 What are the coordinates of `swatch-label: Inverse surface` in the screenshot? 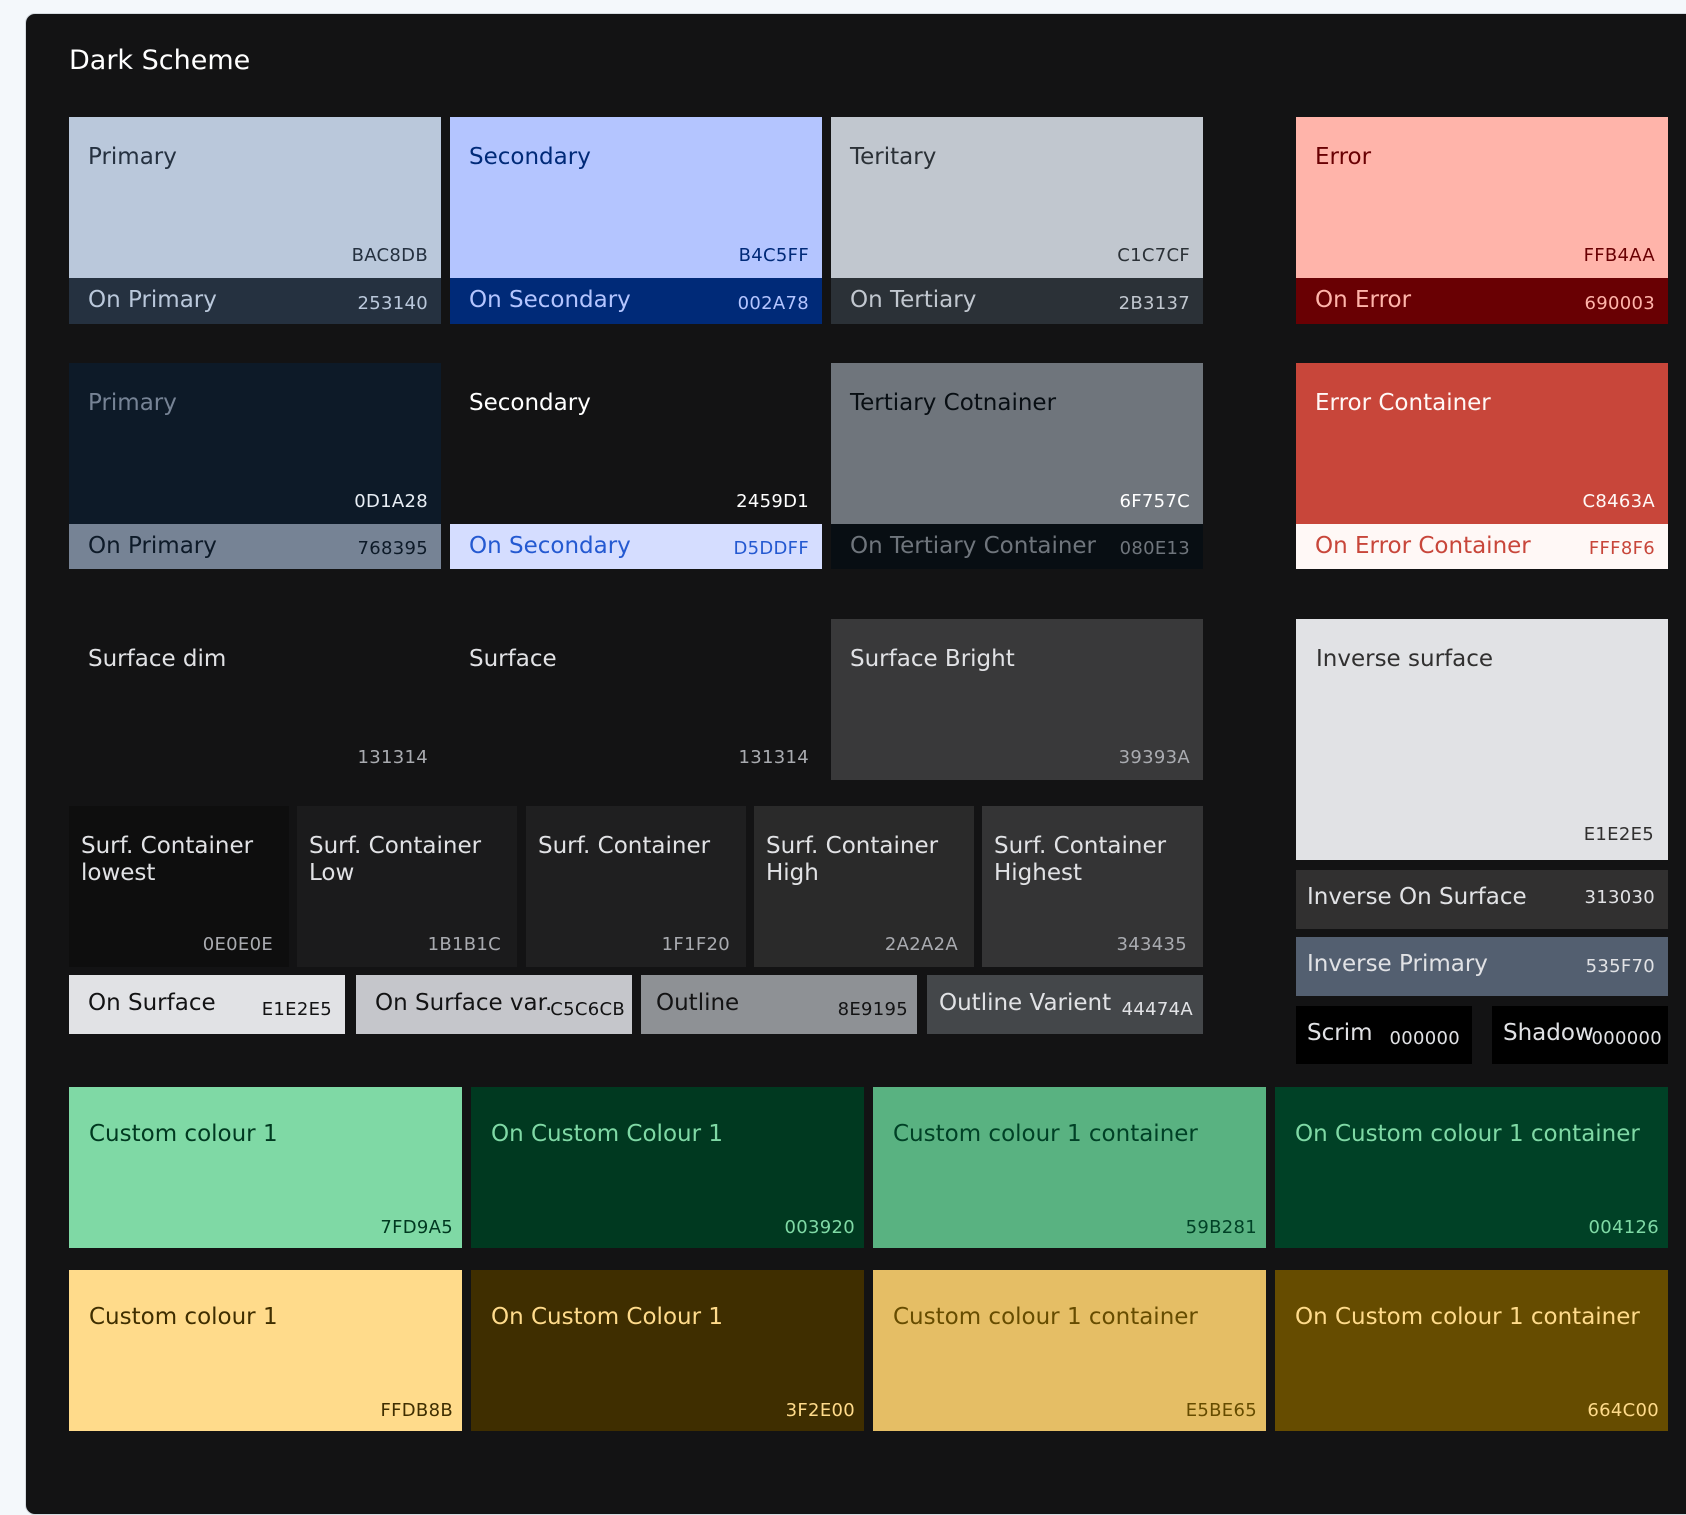 It's located at (1405, 659).